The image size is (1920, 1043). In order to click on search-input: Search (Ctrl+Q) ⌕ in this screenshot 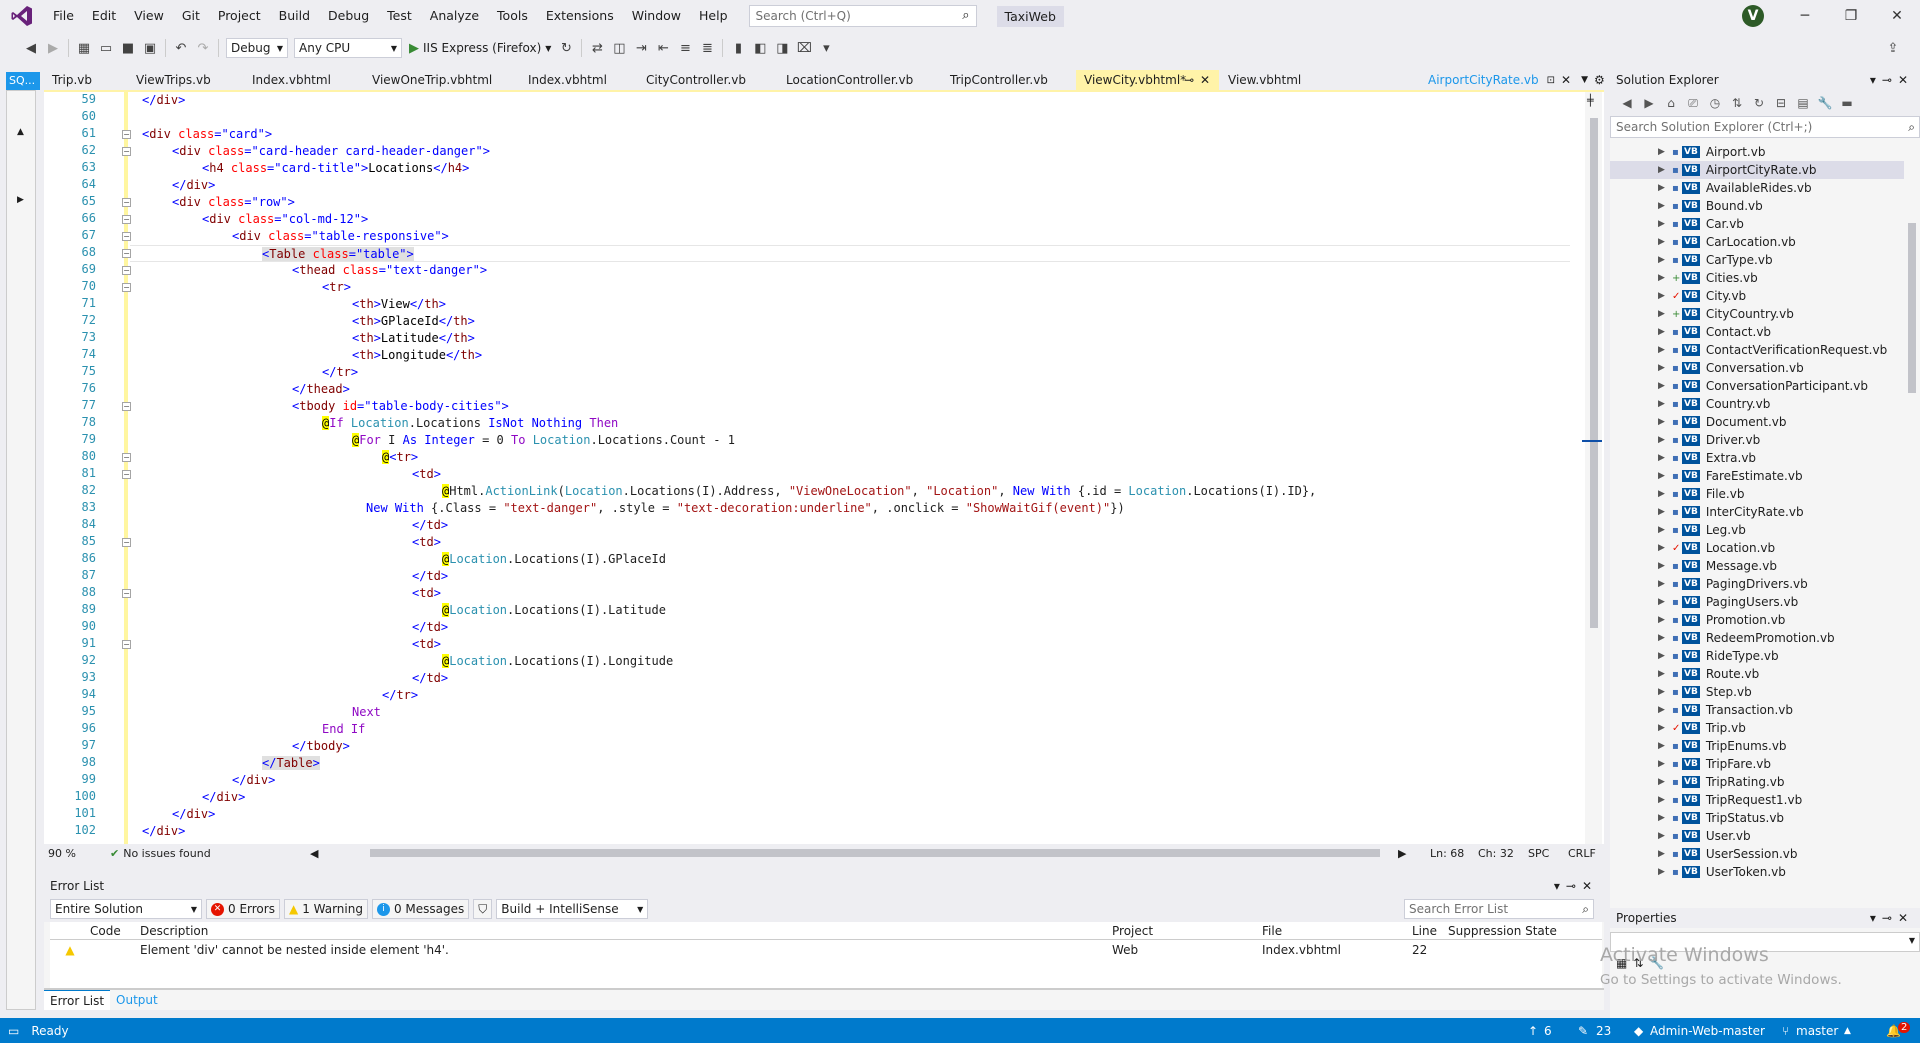, I will do `click(862, 16)`.